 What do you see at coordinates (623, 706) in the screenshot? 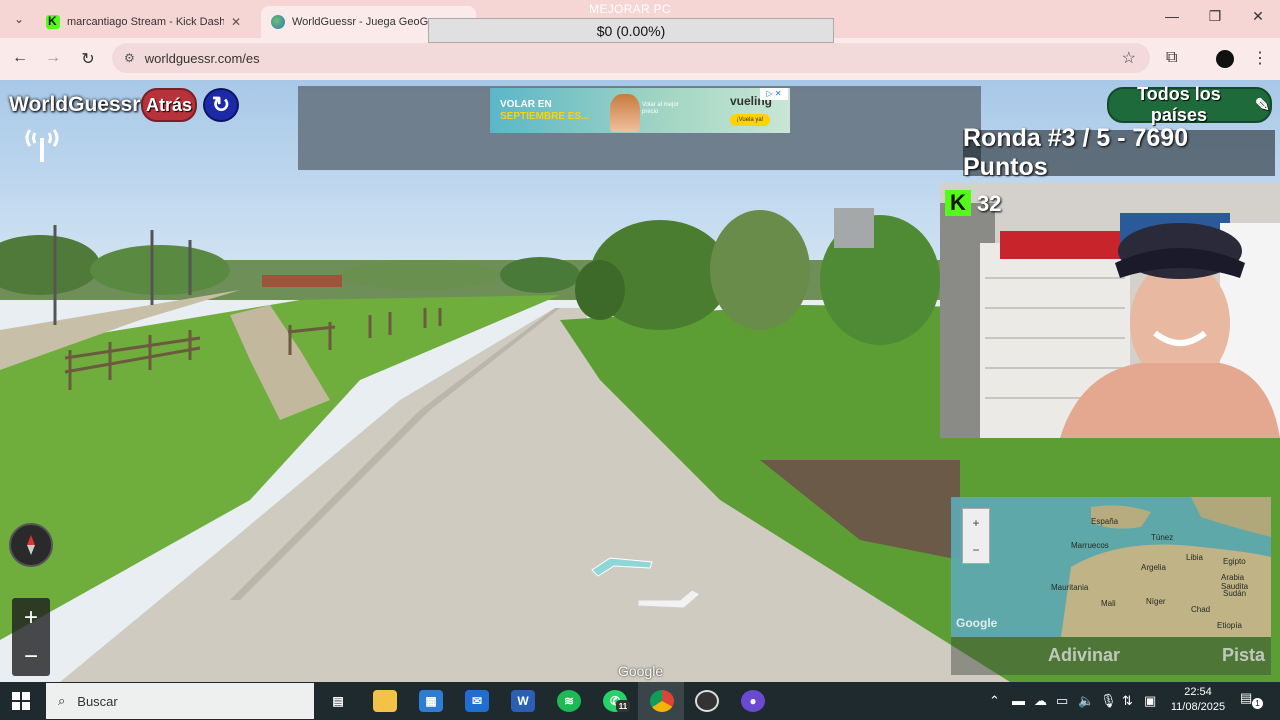
I see `whatsapp-badge: 11` at bounding box center [623, 706].